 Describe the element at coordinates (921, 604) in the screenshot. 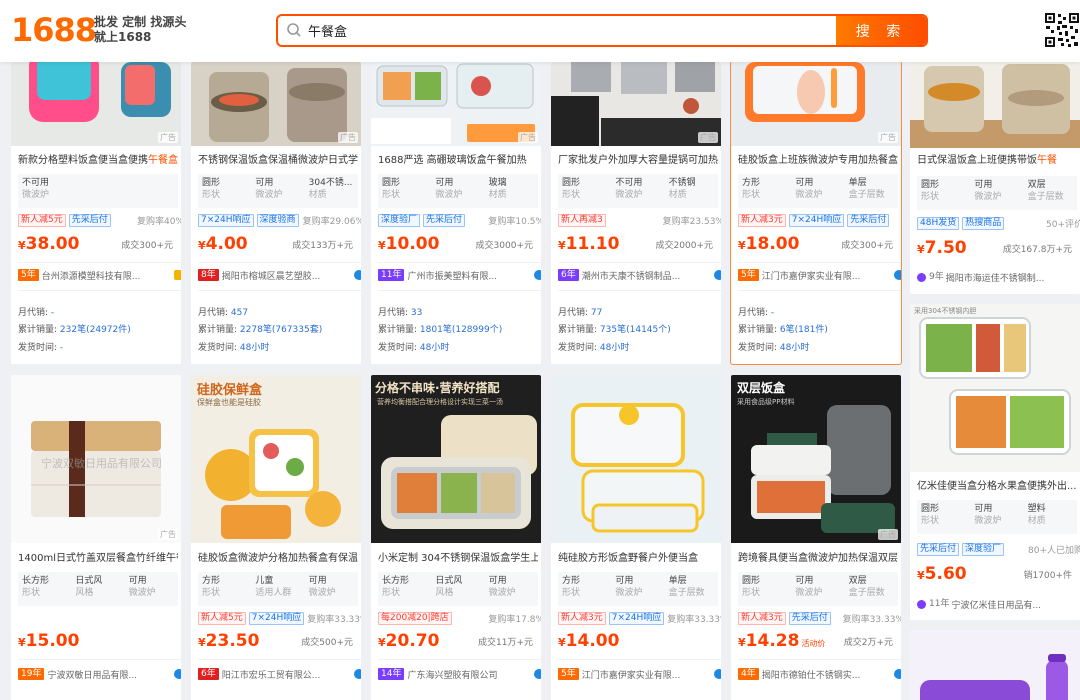

I see `shop-icon` at that location.